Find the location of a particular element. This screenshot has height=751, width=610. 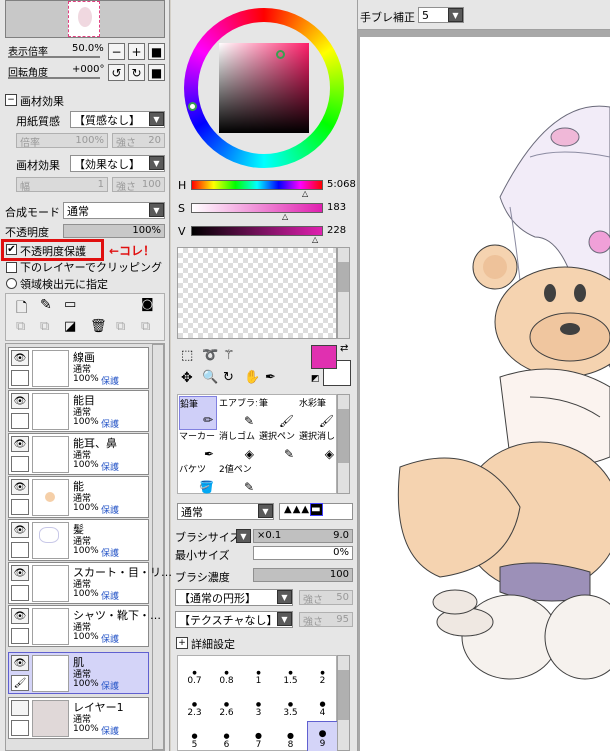

navigator-preview is located at coordinates (85, 19).